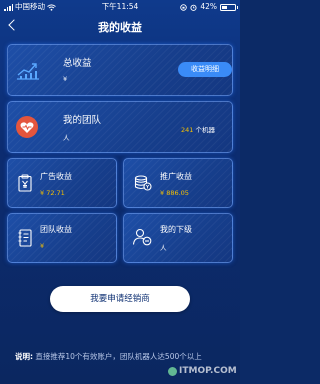 This screenshot has width=320, height=384. What do you see at coordinates (62, 238) in the screenshot?
I see `team-income-card: 团队收益 ¥` at bounding box center [62, 238].